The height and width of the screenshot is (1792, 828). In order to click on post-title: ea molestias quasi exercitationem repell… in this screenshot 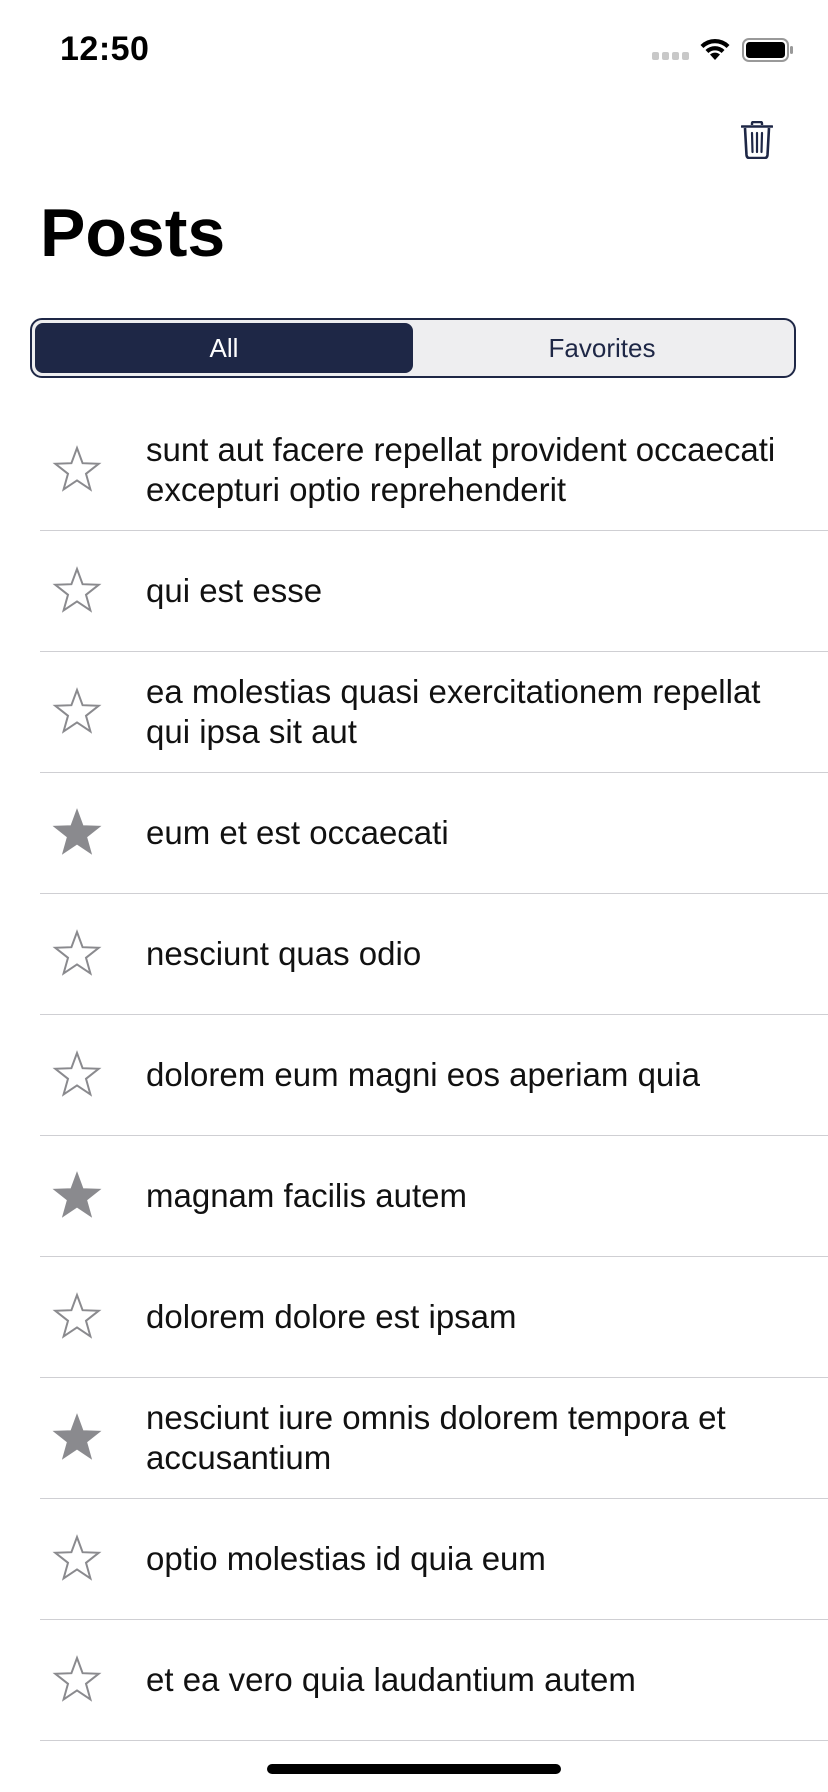, I will do `click(453, 711)`.